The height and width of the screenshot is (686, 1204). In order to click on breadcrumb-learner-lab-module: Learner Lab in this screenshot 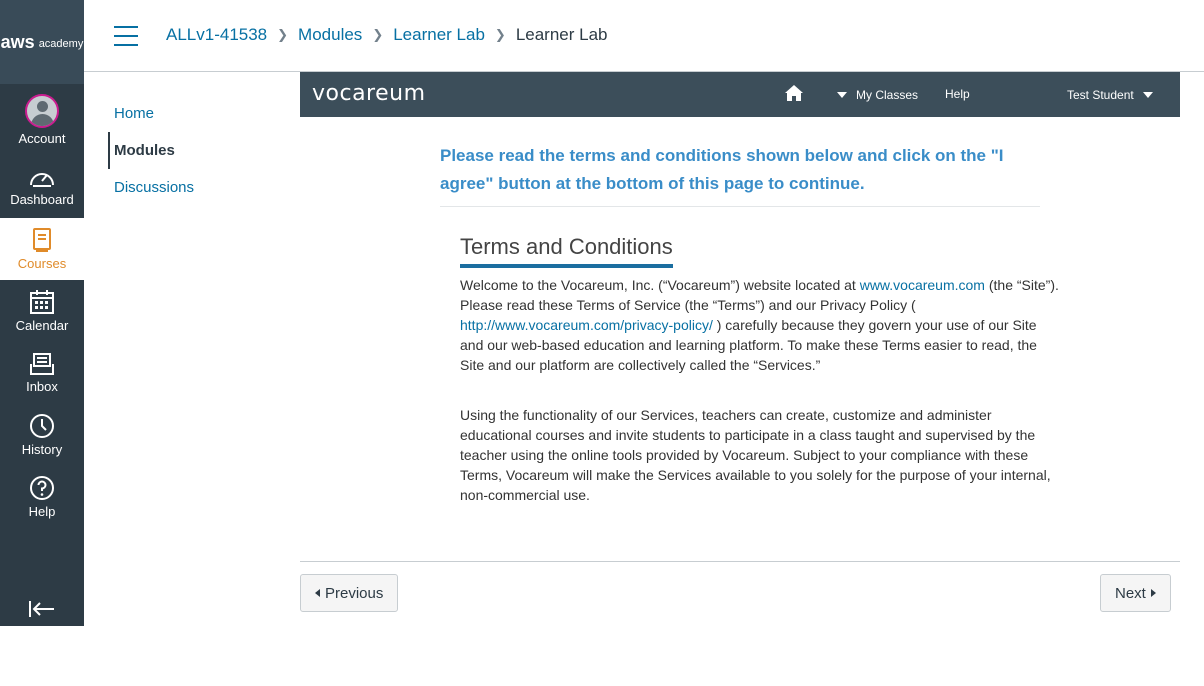, I will do `click(439, 35)`.